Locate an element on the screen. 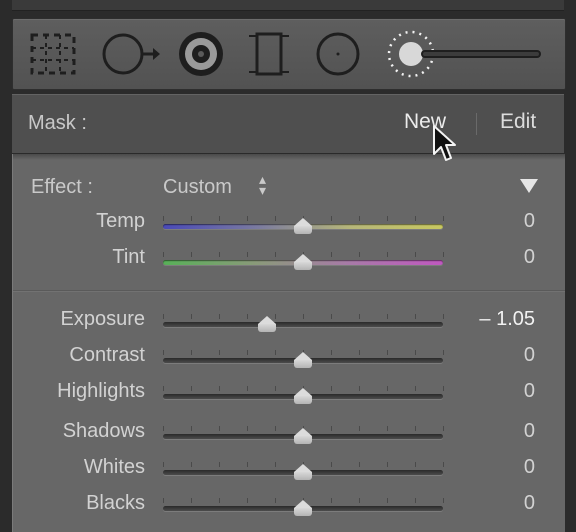  exposure-value: – 1.05 is located at coordinates (507, 319).